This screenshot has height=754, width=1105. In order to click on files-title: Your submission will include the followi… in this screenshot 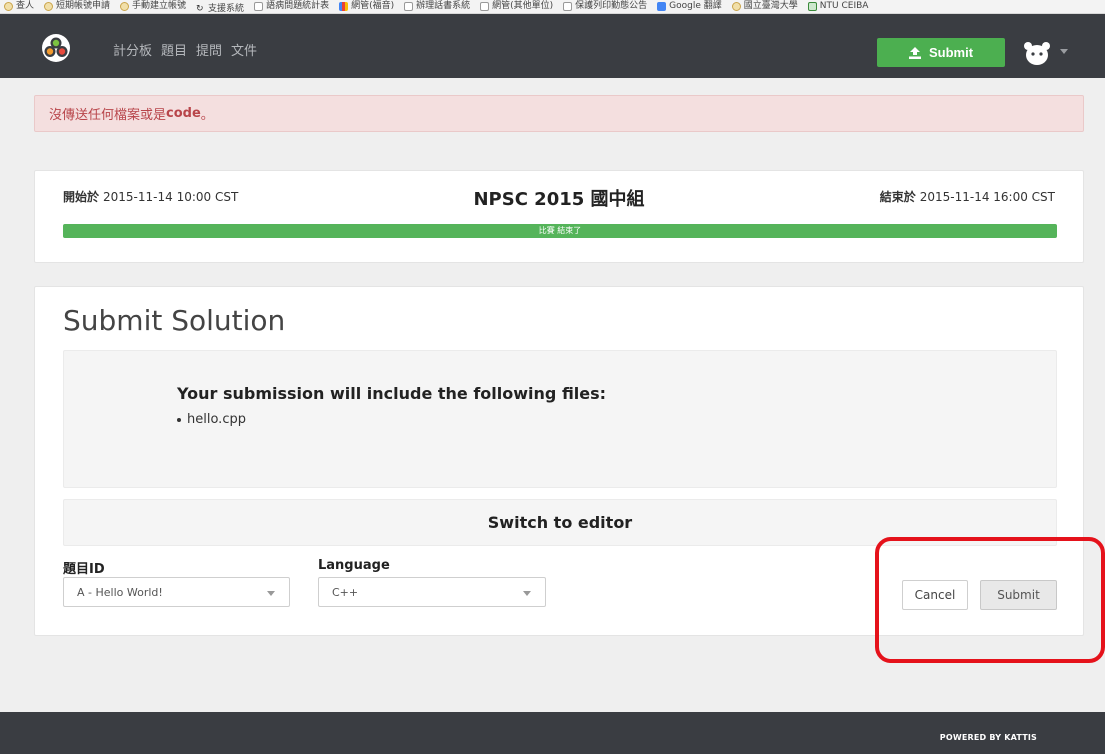, I will do `click(392, 393)`.